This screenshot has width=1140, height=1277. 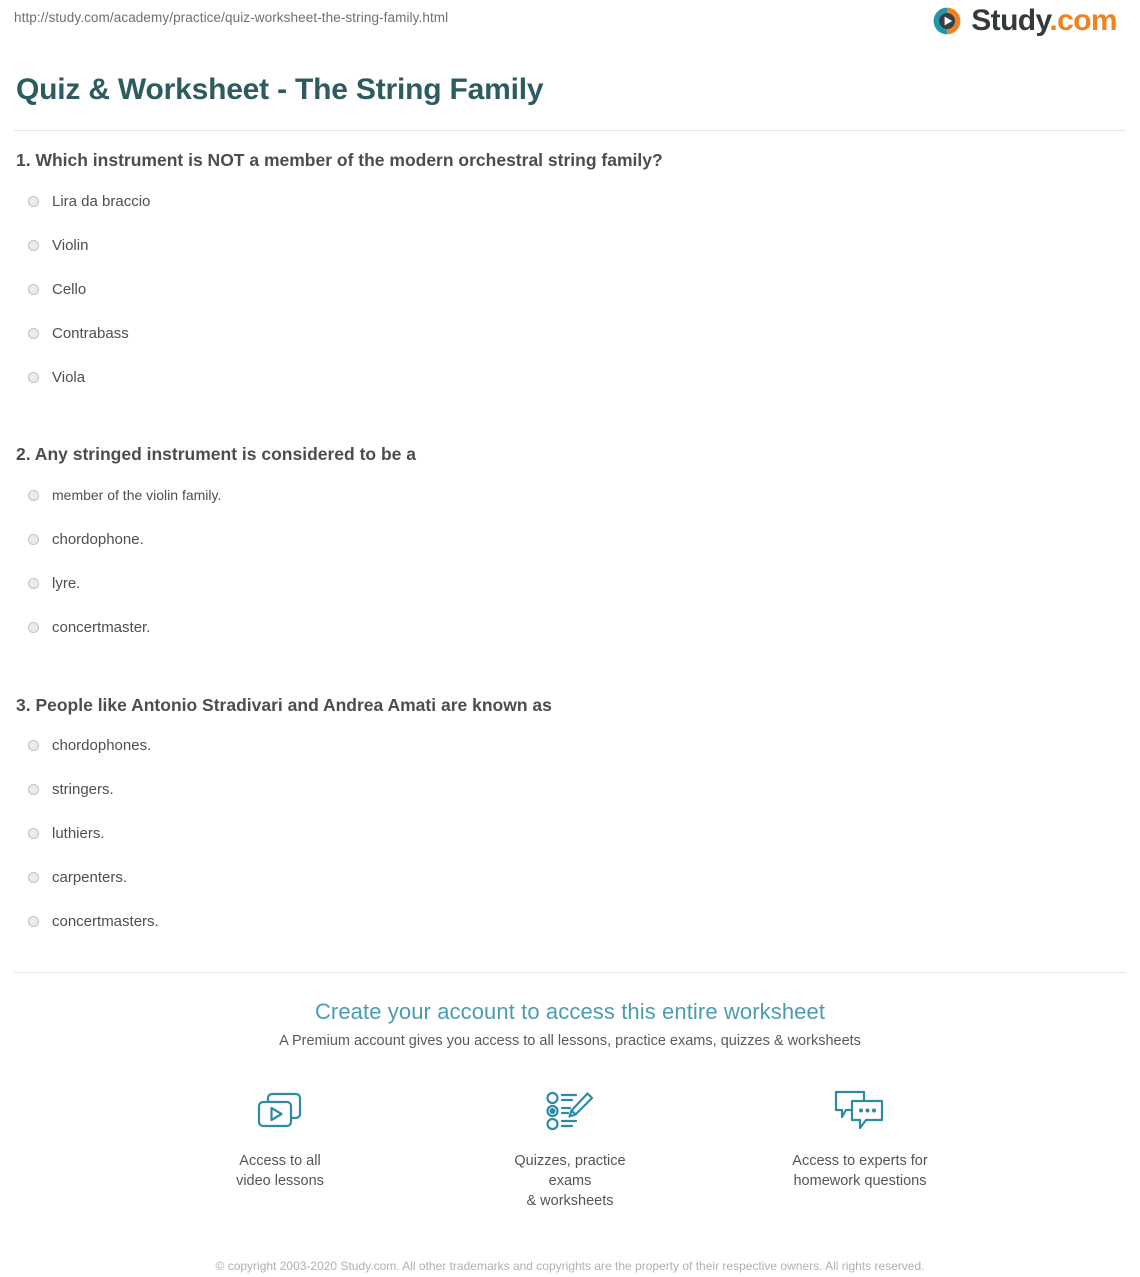 What do you see at coordinates (90, 878) in the screenshot?
I see `answer-option-label: carpenters.` at bounding box center [90, 878].